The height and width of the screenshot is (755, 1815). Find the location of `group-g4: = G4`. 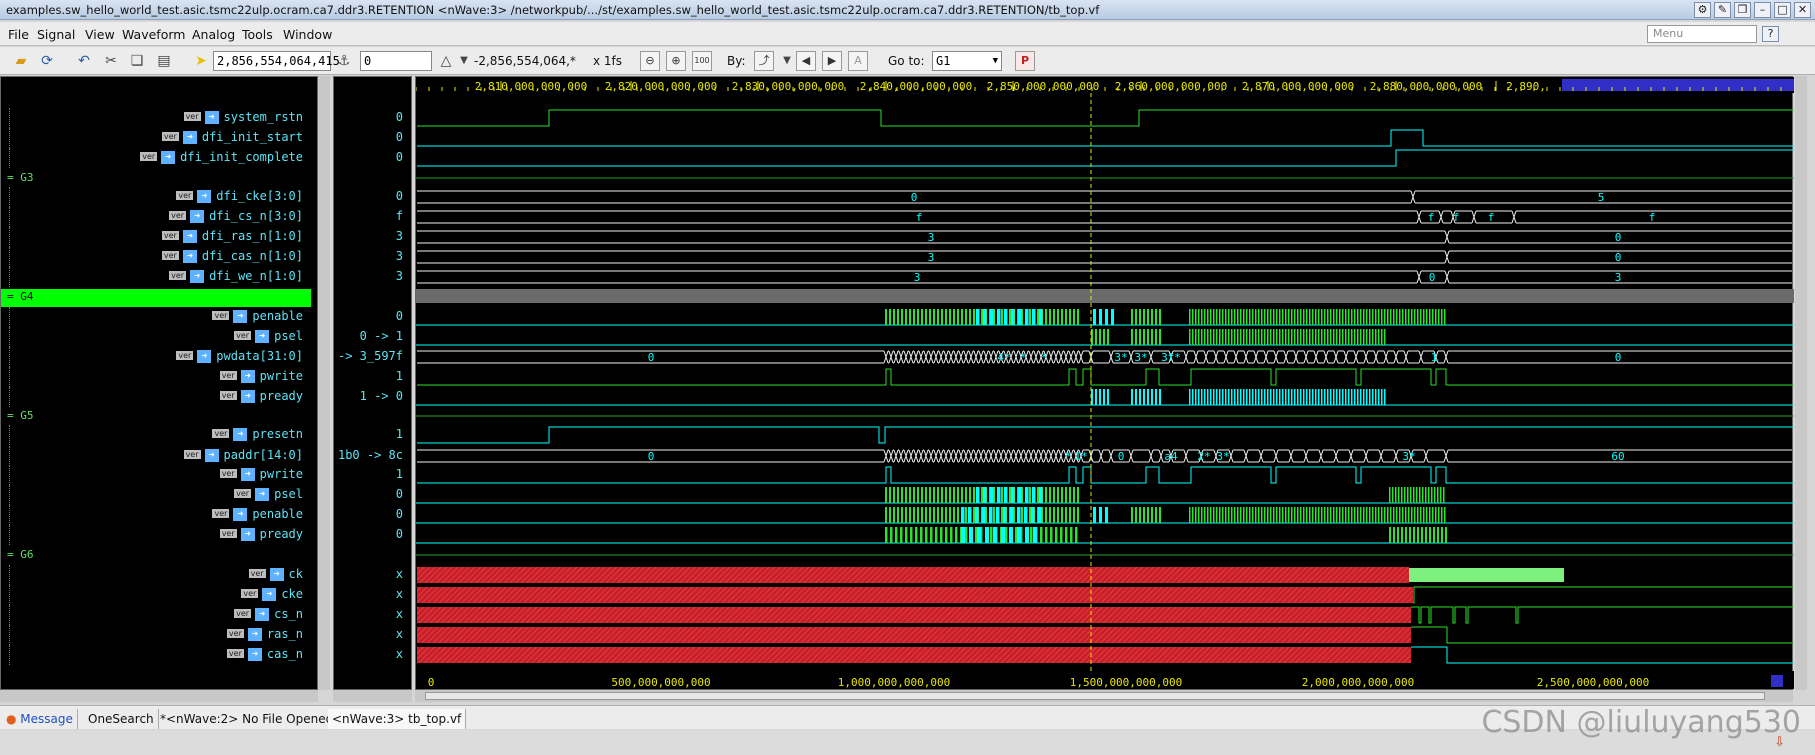

group-g4: = G4 is located at coordinates (156, 298).